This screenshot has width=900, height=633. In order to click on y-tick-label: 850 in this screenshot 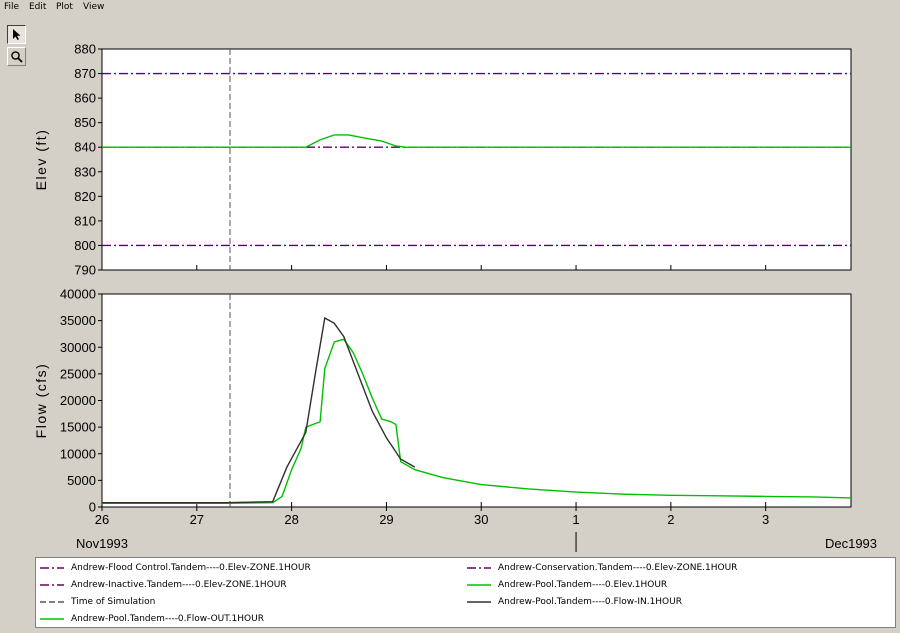, I will do `click(85, 122)`.